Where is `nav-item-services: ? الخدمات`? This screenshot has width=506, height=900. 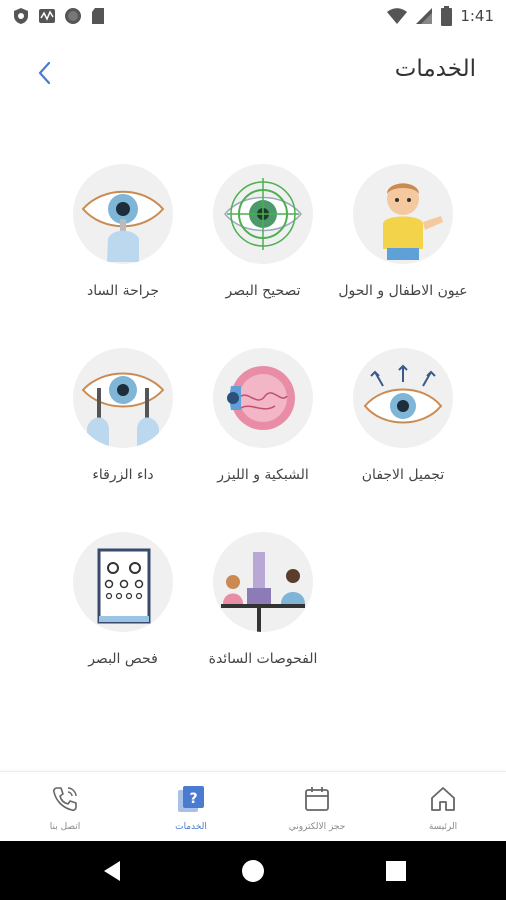 nav-item-services: ? الخدمات is located at coordinates (191, 807).